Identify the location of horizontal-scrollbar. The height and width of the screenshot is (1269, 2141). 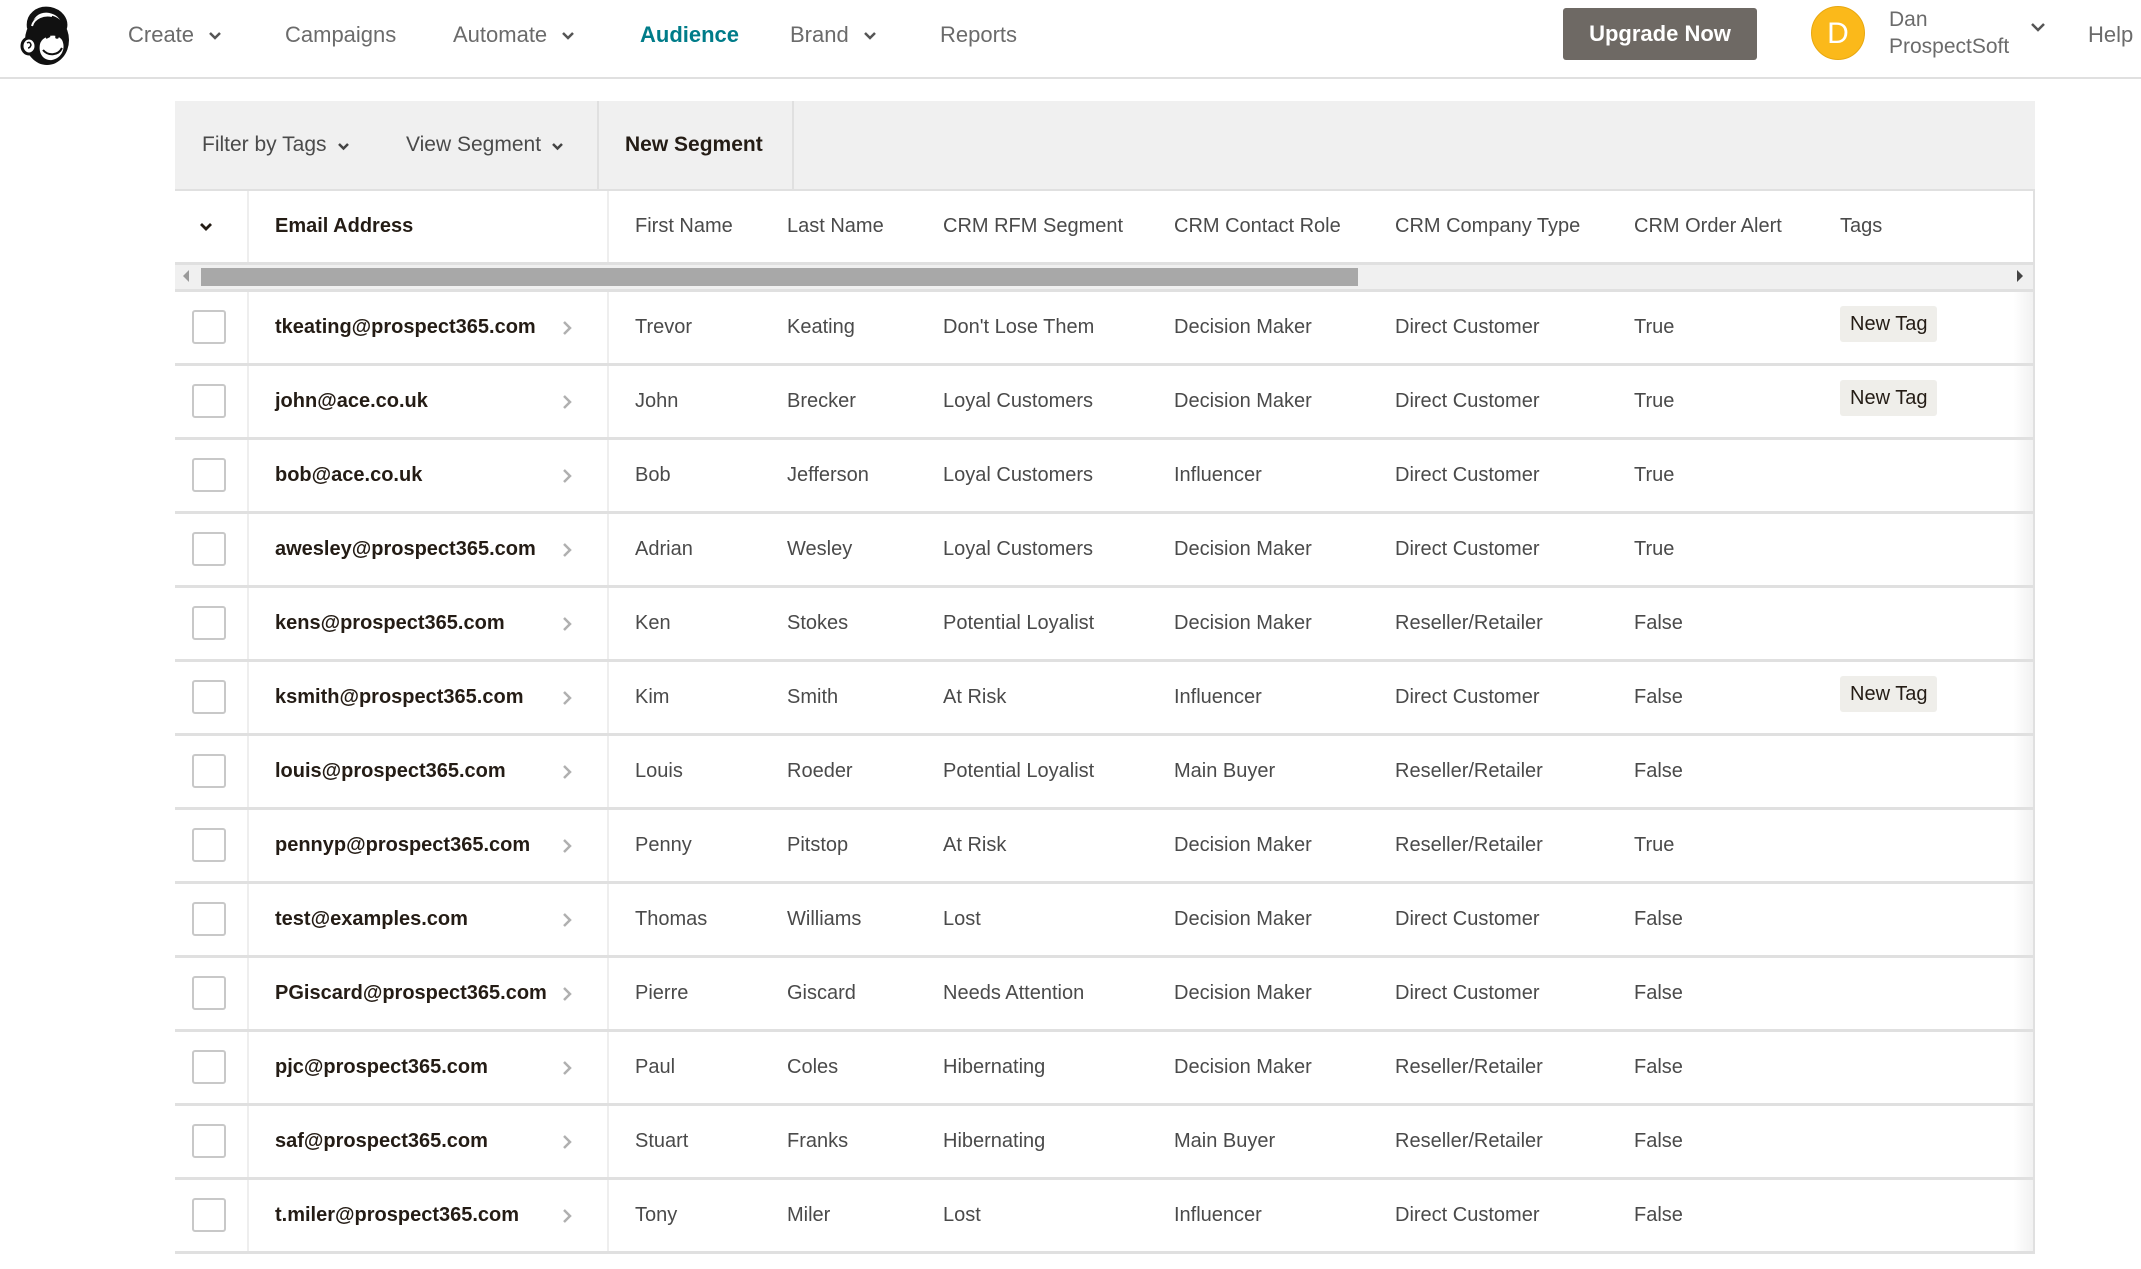
(1105, 278).